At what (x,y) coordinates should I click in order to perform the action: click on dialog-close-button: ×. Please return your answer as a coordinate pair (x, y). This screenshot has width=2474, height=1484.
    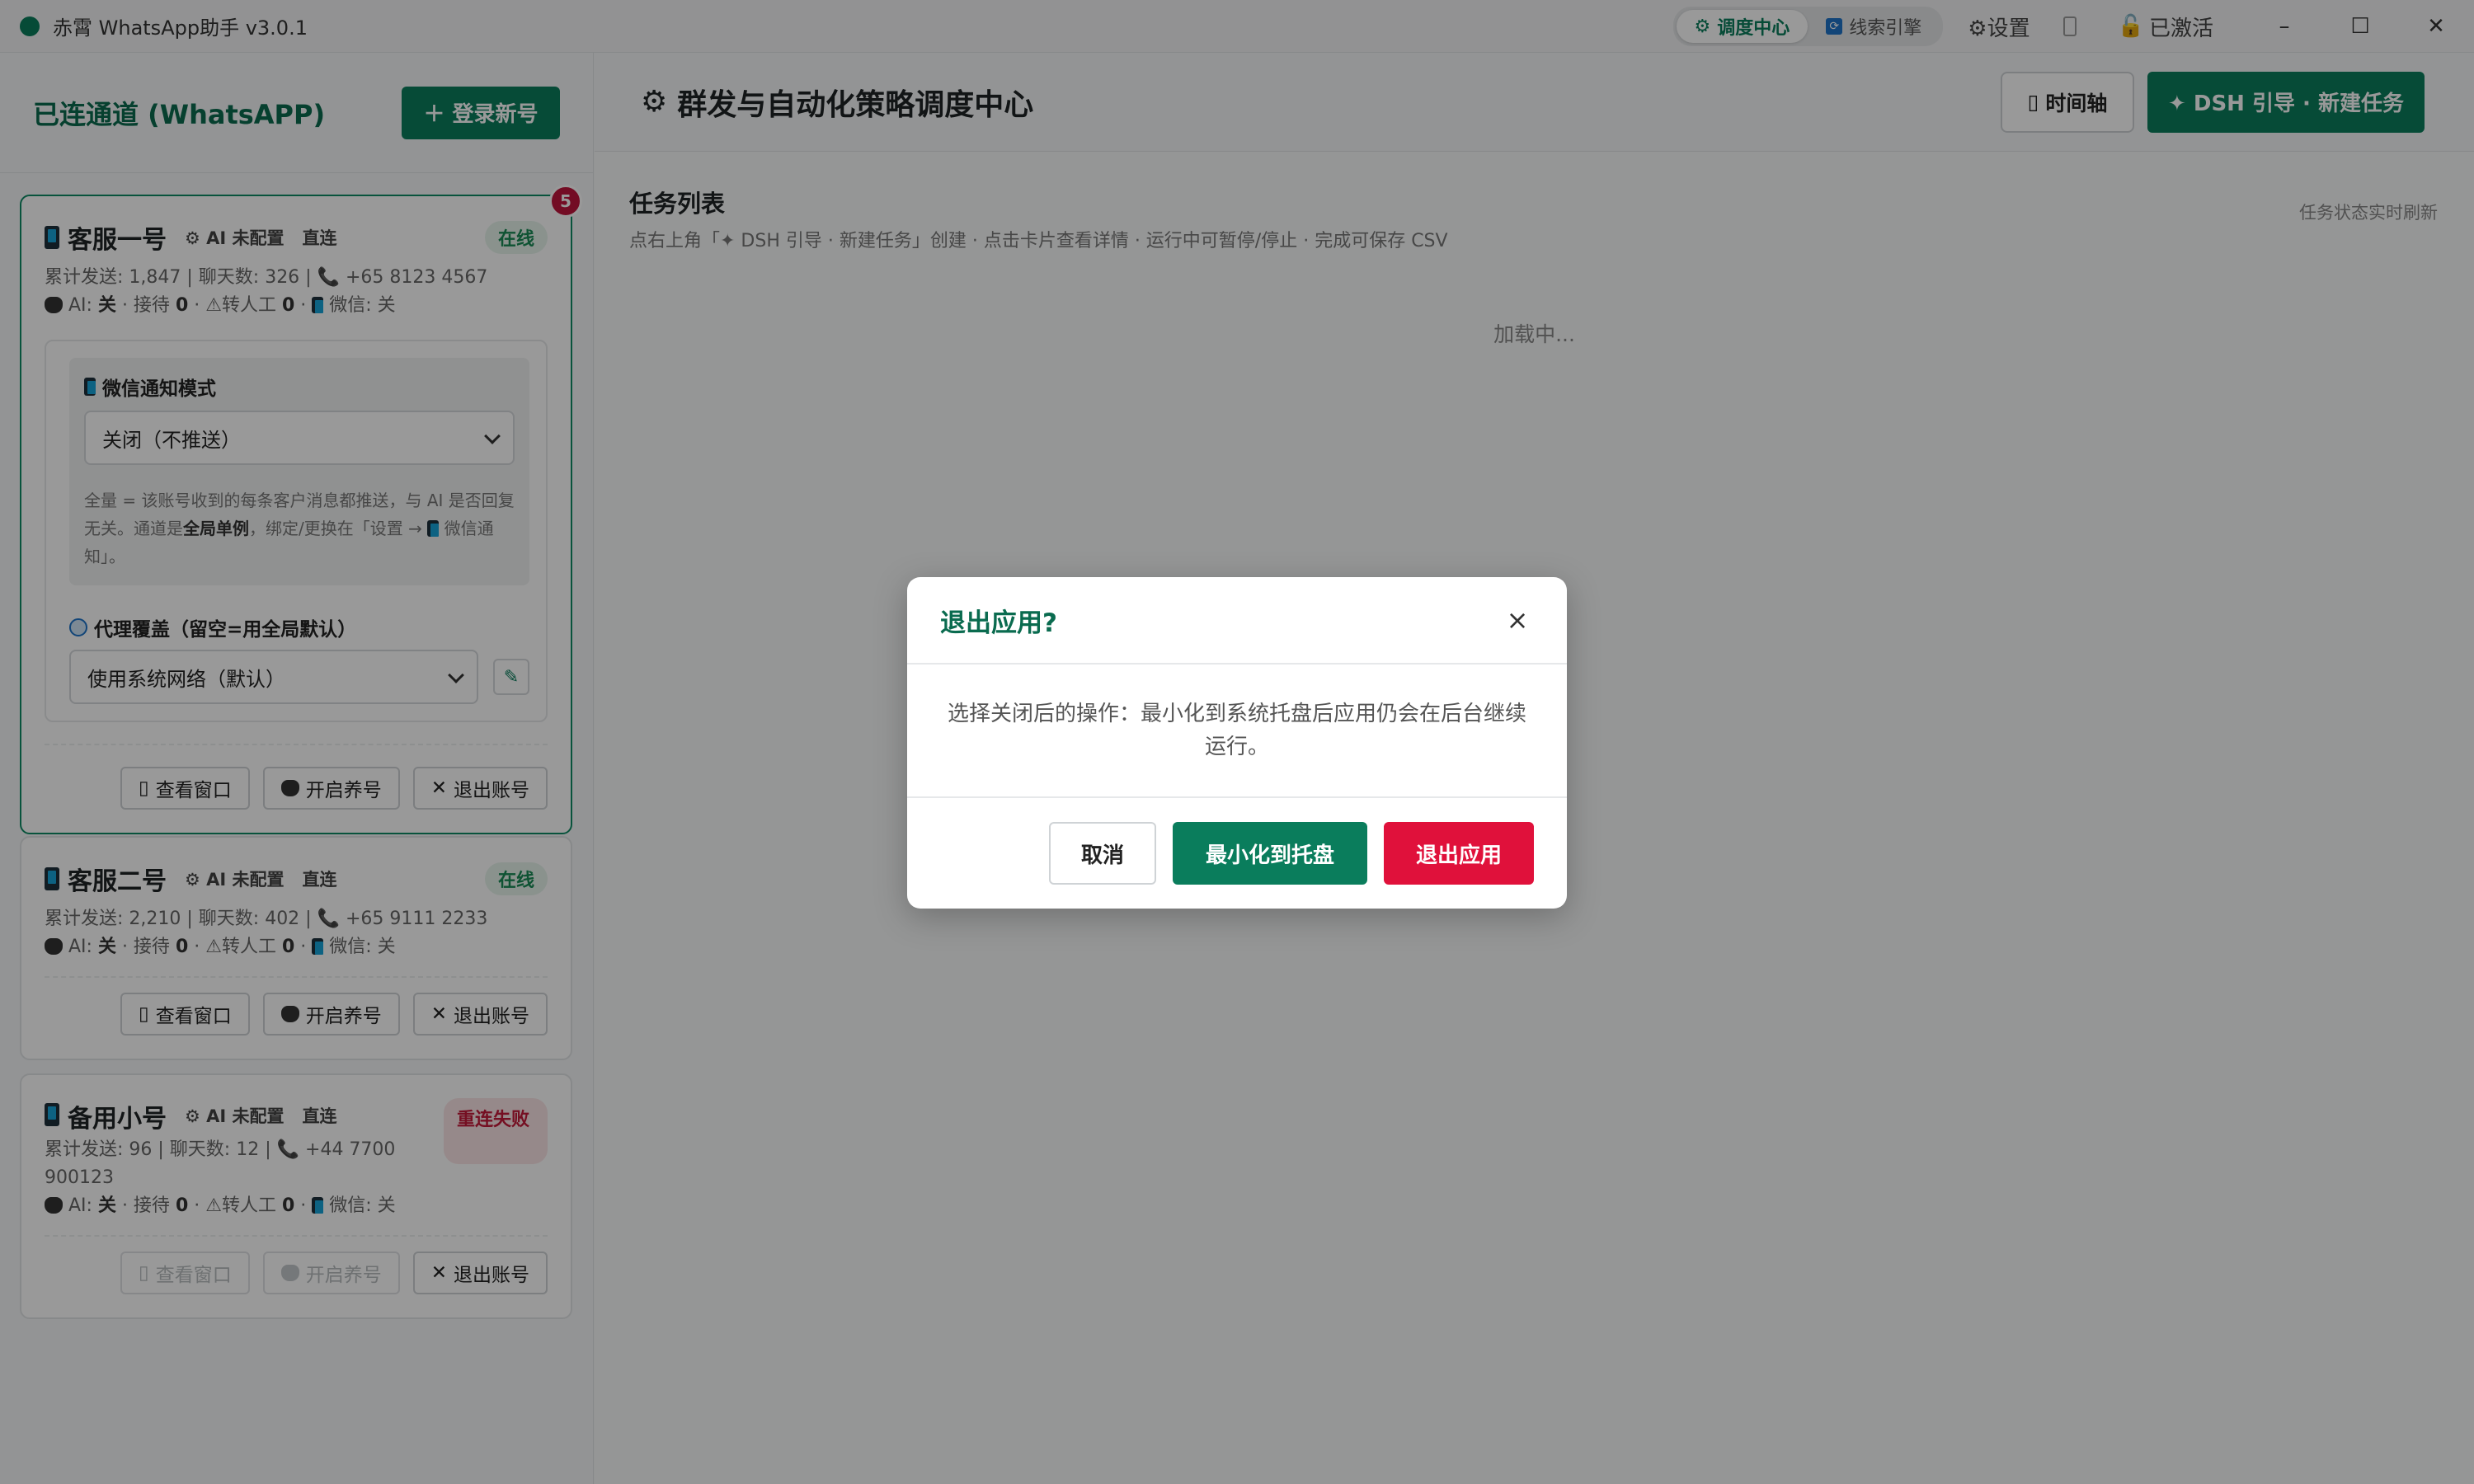
    Looking at the image, I should click on (1517, 619).